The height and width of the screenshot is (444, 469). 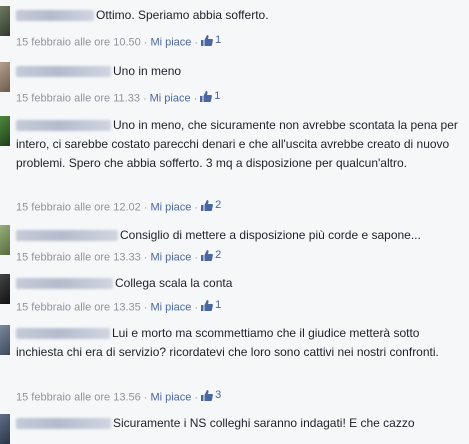 What do you see at coordinates (241, 71) in the screenshot?
I see `comment-body: Uno in meno` at bounding box center [241, 71].